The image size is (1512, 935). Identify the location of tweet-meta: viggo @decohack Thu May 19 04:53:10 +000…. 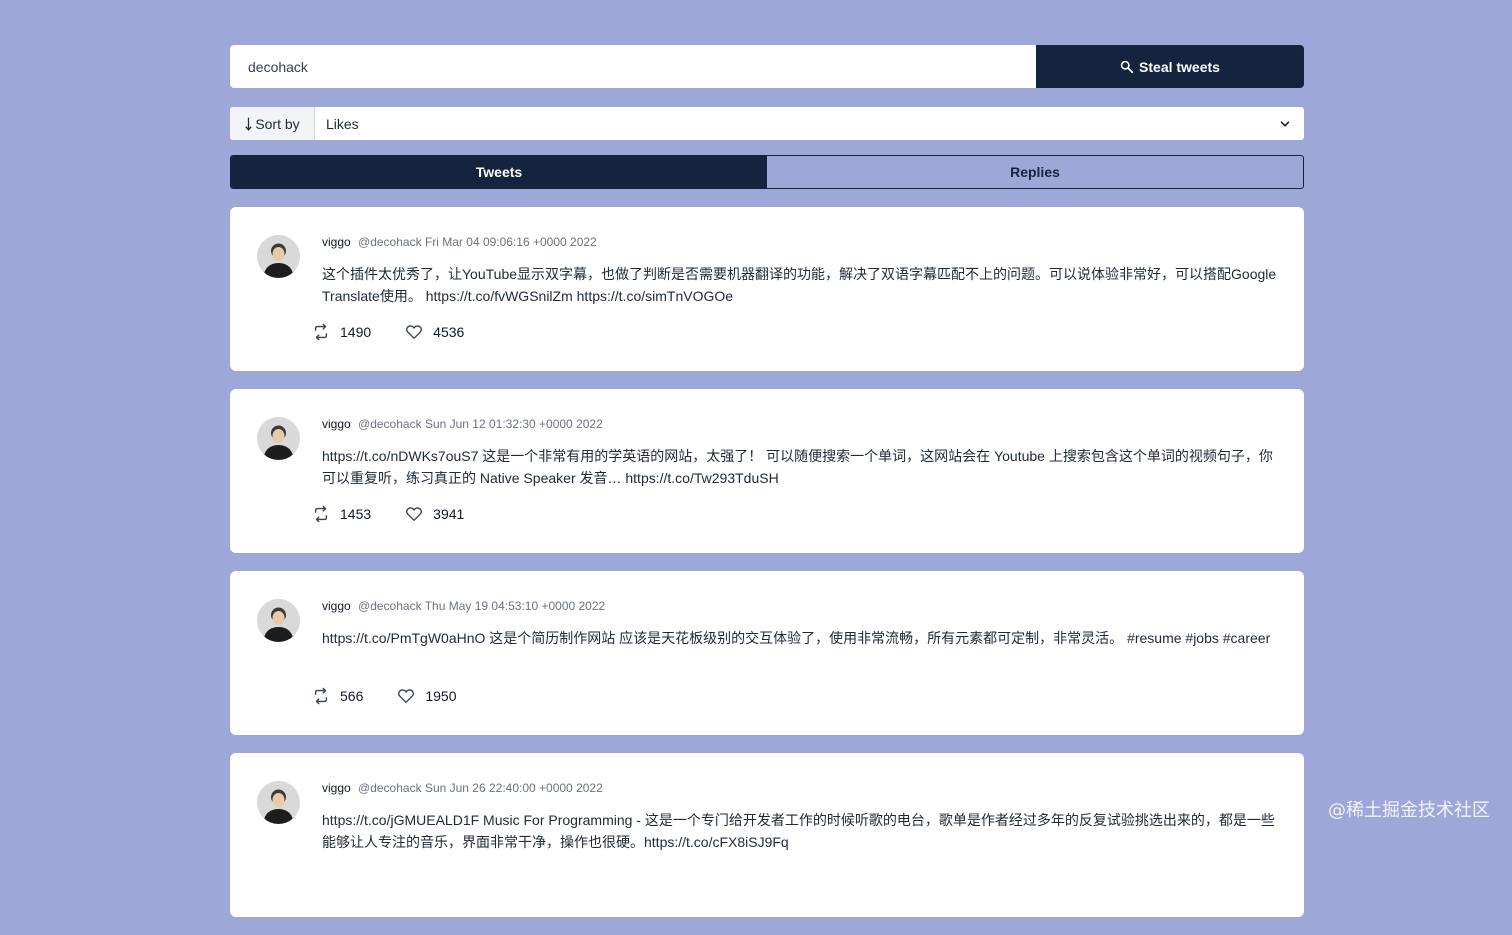
(801, 606).